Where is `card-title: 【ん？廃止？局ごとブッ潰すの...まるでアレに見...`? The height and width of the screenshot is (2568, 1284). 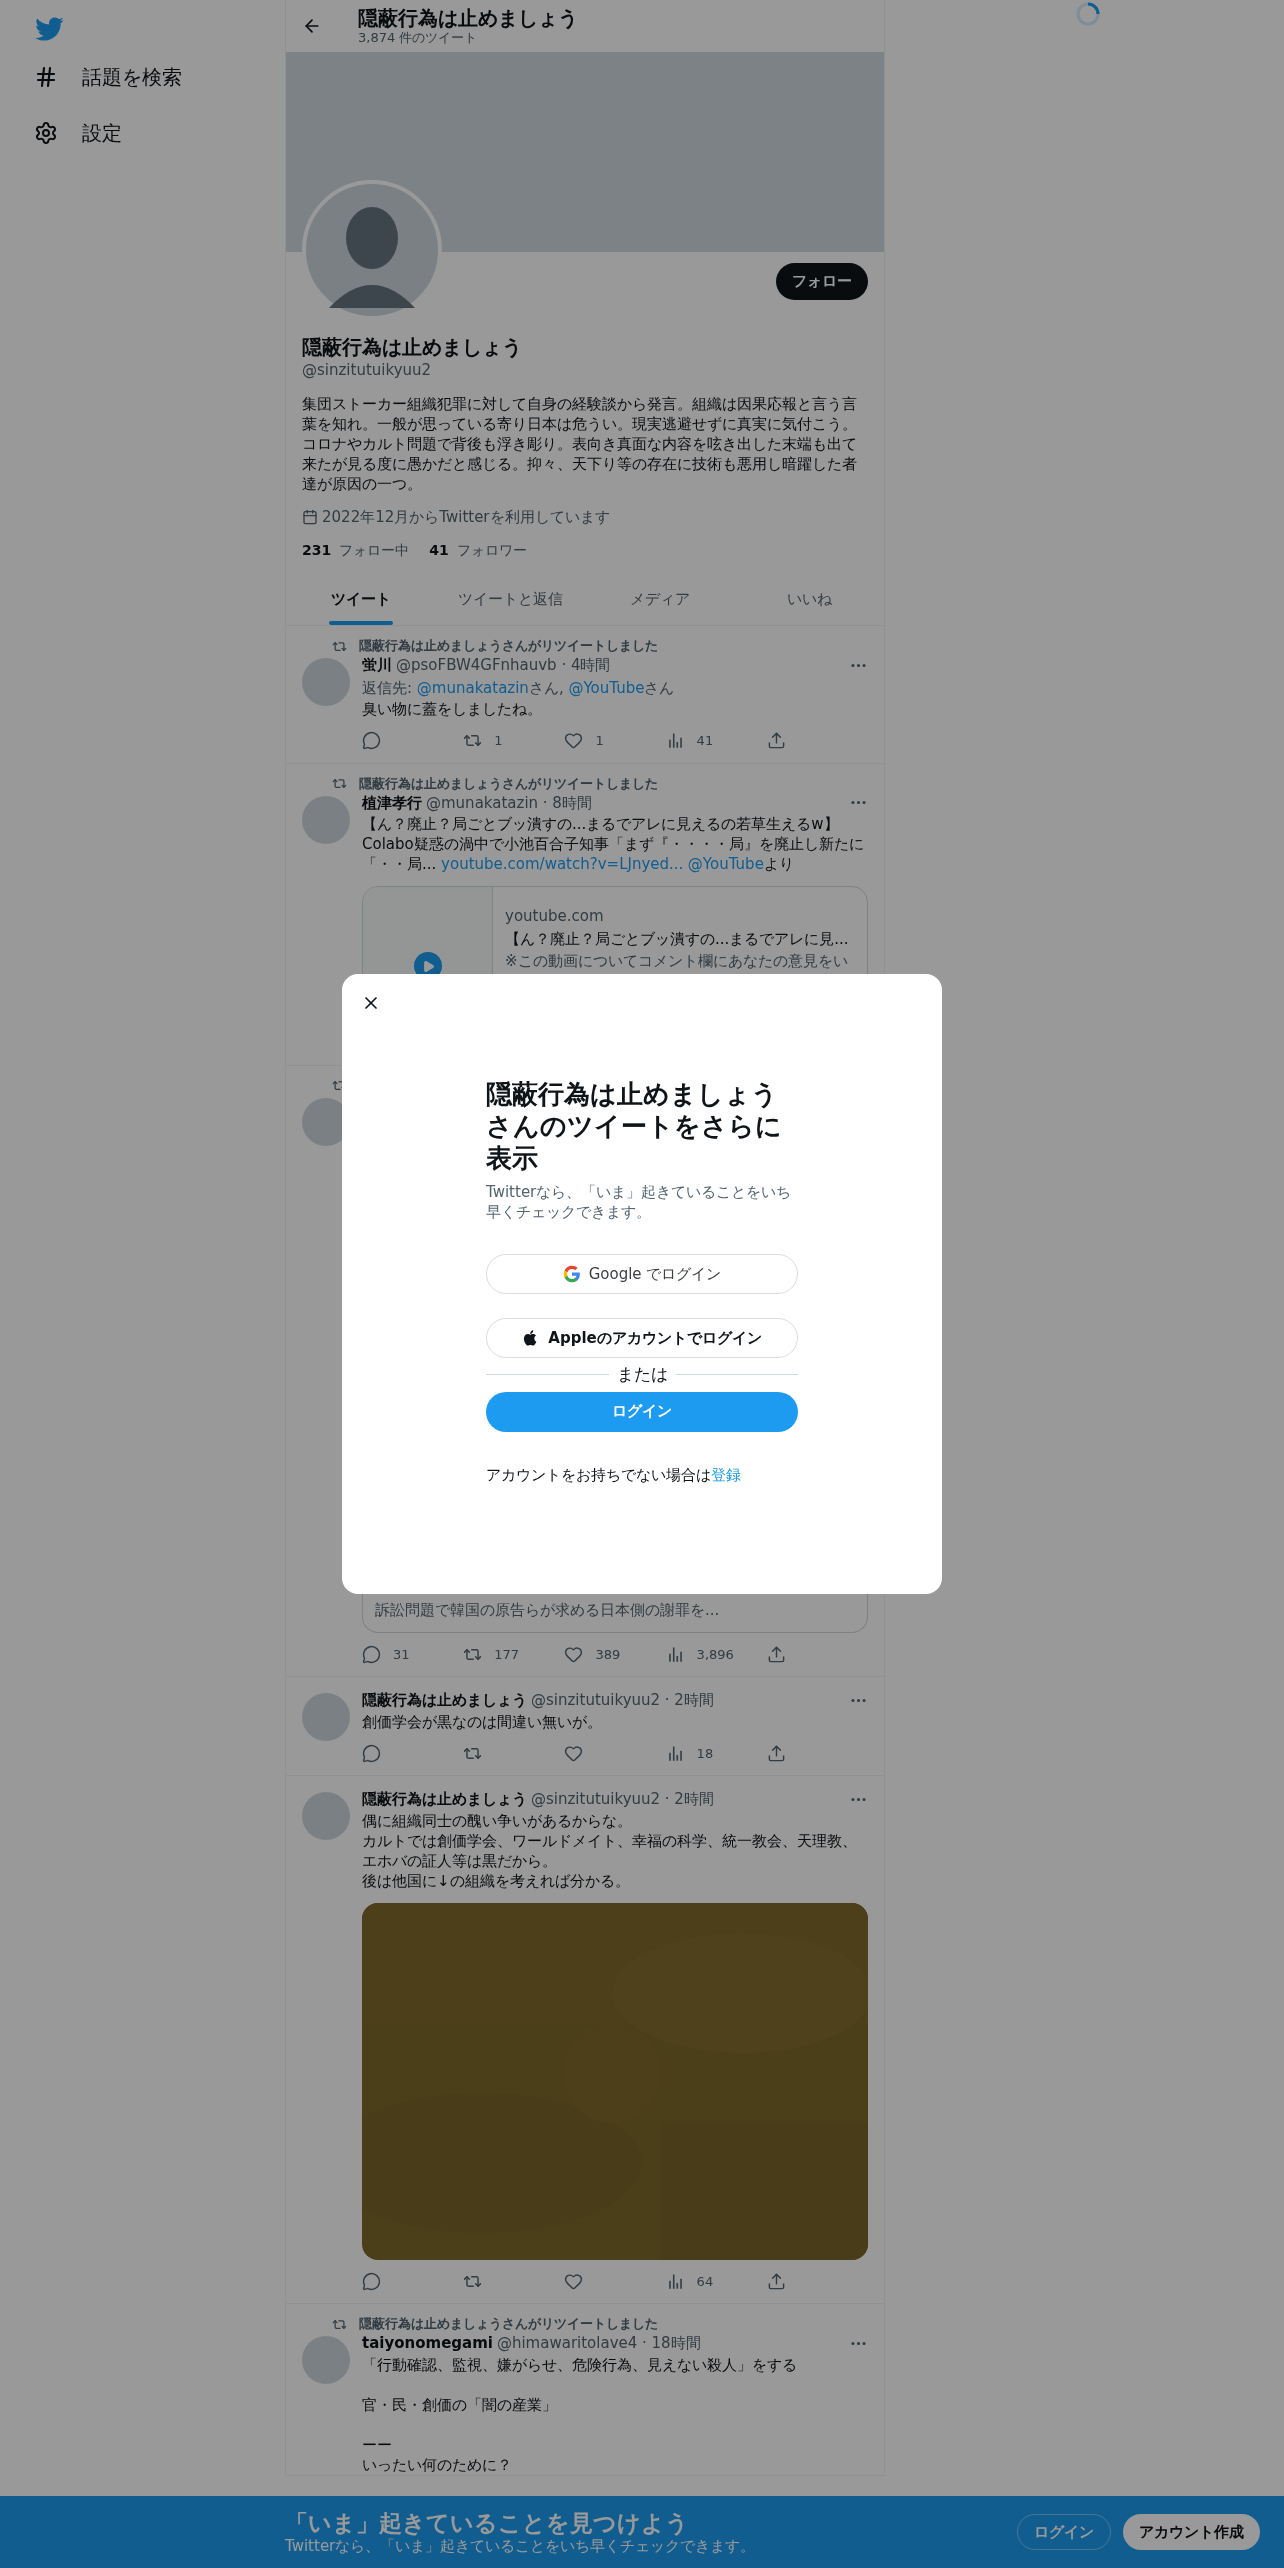
card-title: 【ん？廃止？局ごとブッ潰すの...まるでアレに見... is located at coordinates (677, 939).